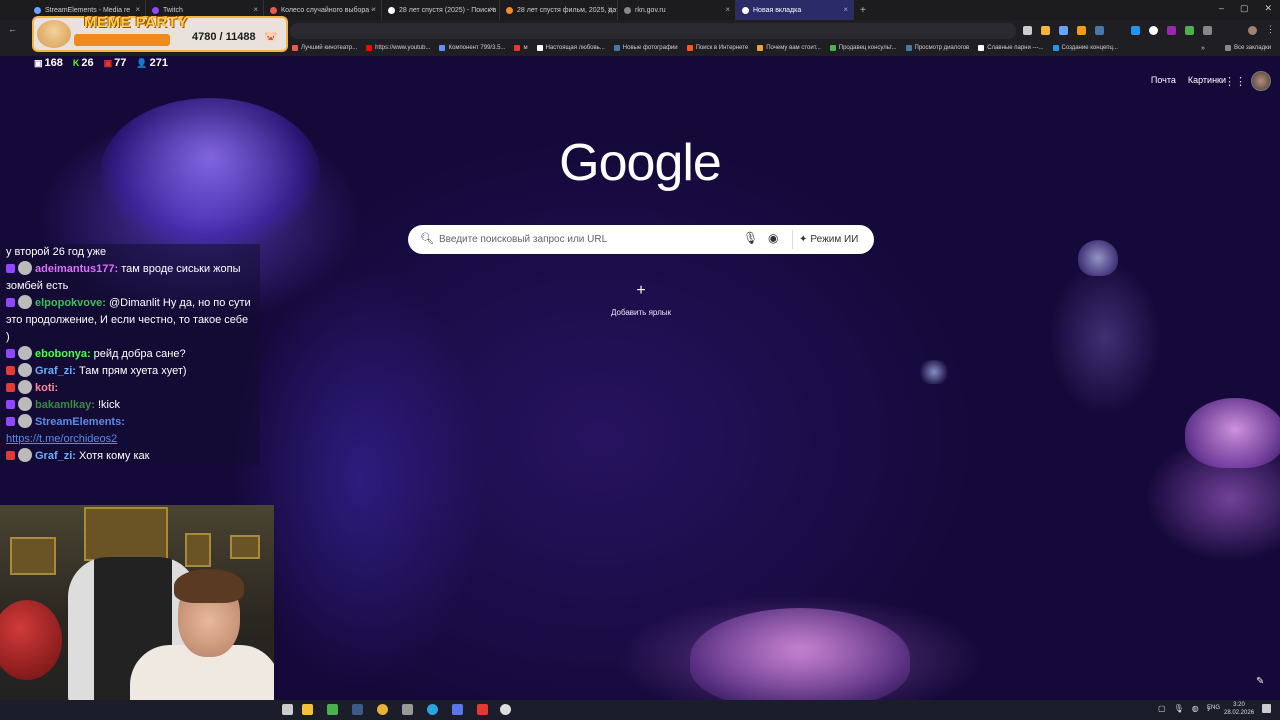 Image resolution: width=1280 pixels, height=720 pixels. What do you see at coordinates (1195, 708) in the screenshot?
I see `network-icon: ◍` at bounding box center [1195, 708].